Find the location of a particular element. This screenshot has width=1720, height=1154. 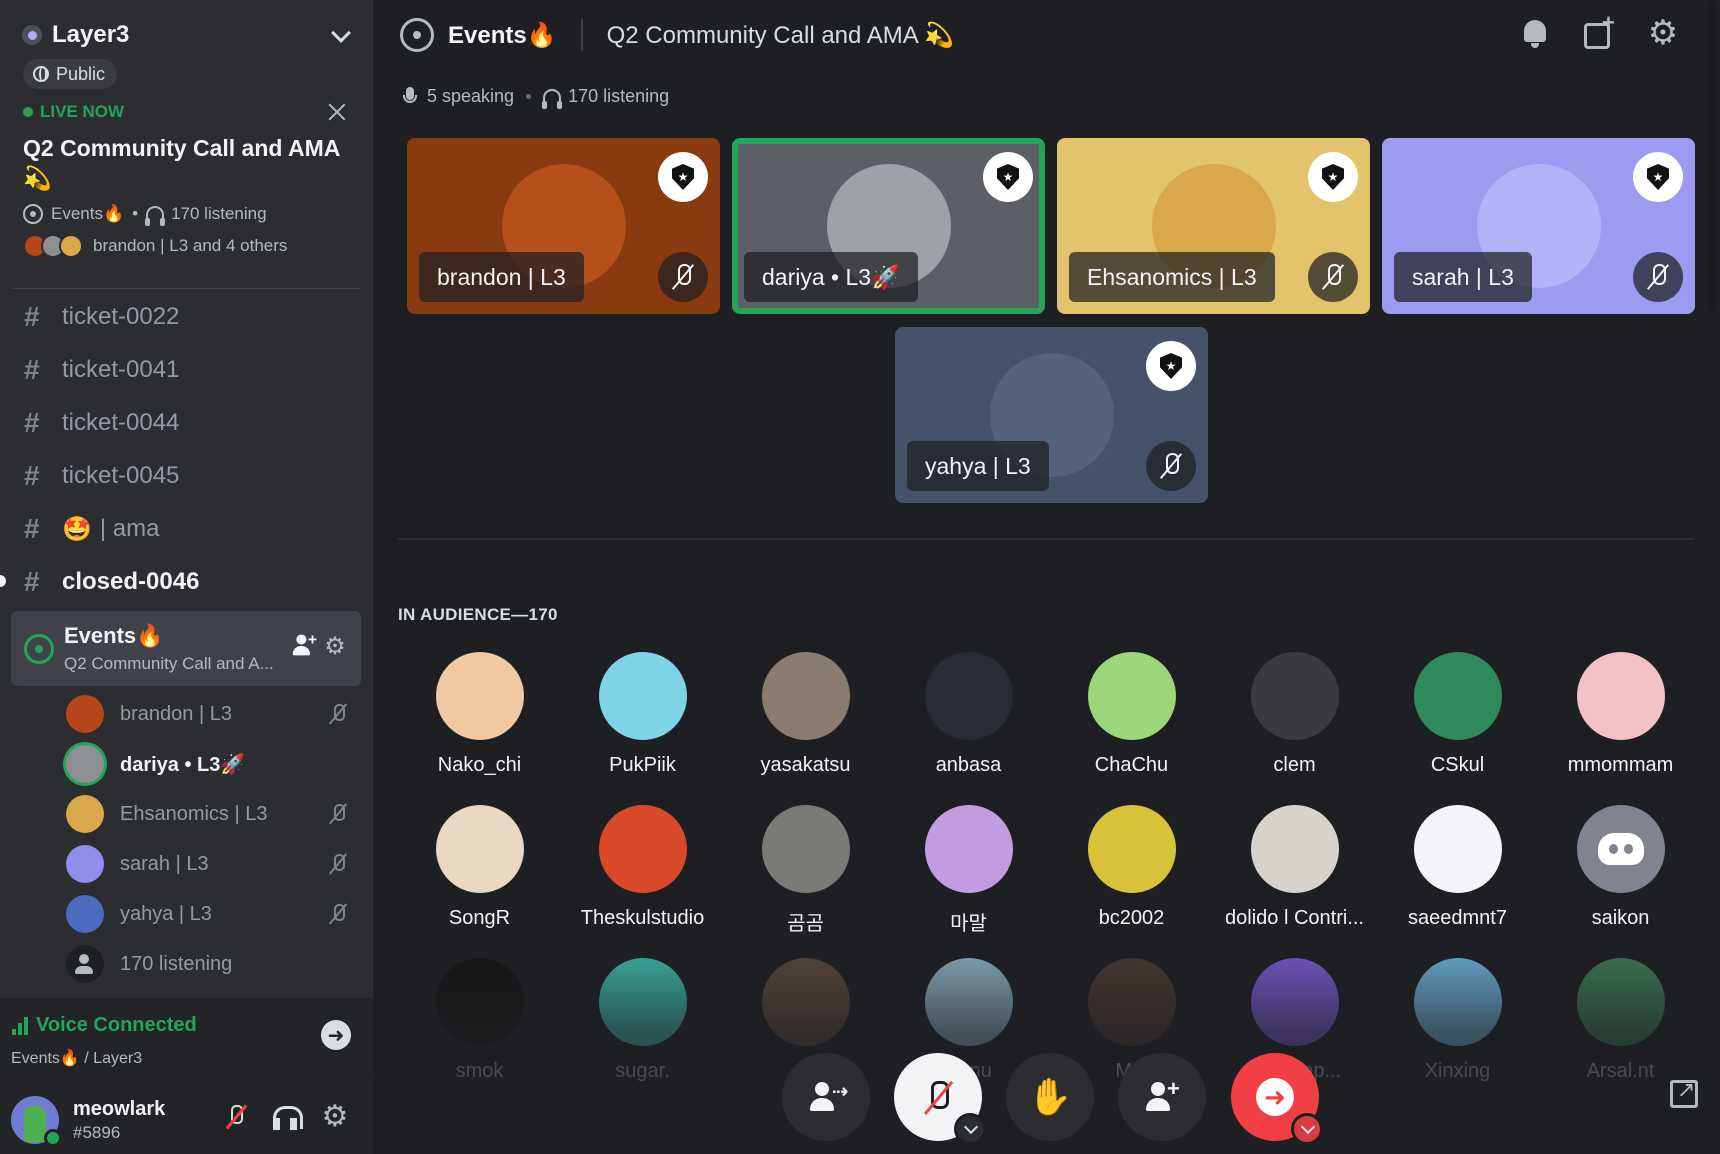

disconnect-button: ➜ is located at coordinates (336, 1035).